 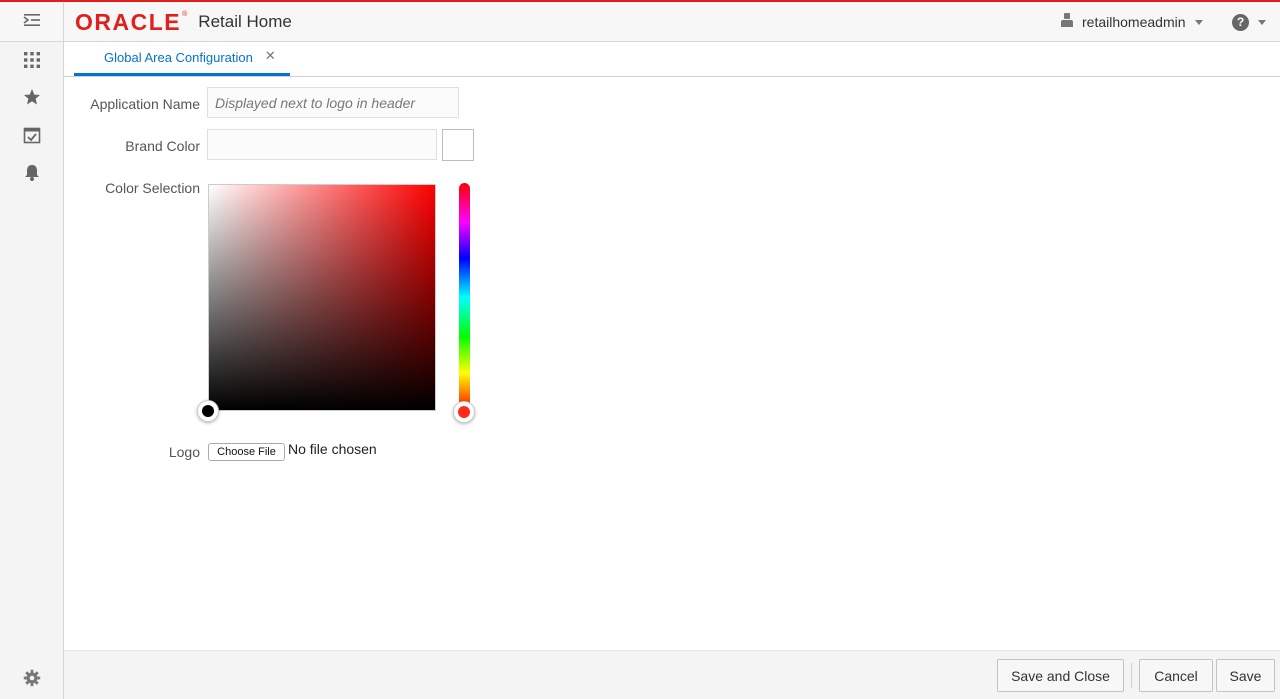 I want to click on oracle-logo: ORACLE®, so click(x=131, y=21).